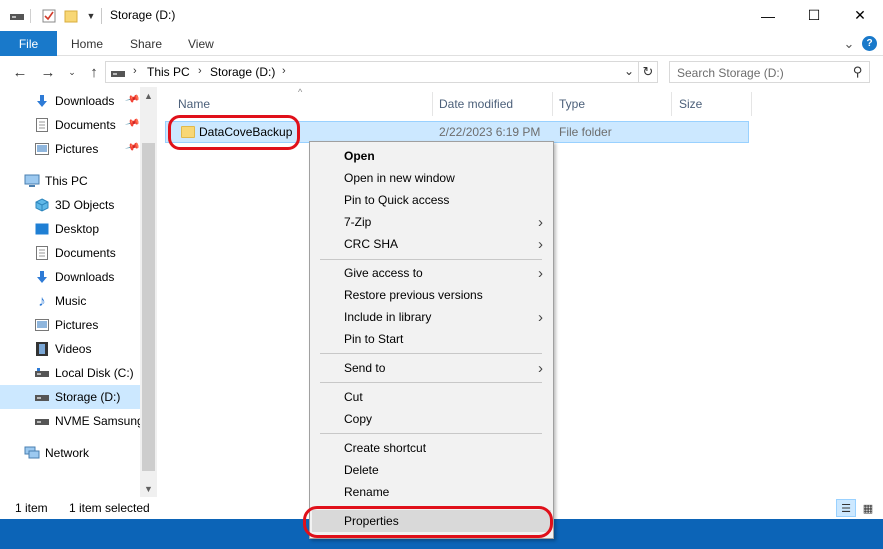 This screenshot has height=549, width=883. What do you see at coordinates (431, 222) in the screenshot?
I see `menu-item-7zip: 7-Zip ›` at bounding box center [431, 222].